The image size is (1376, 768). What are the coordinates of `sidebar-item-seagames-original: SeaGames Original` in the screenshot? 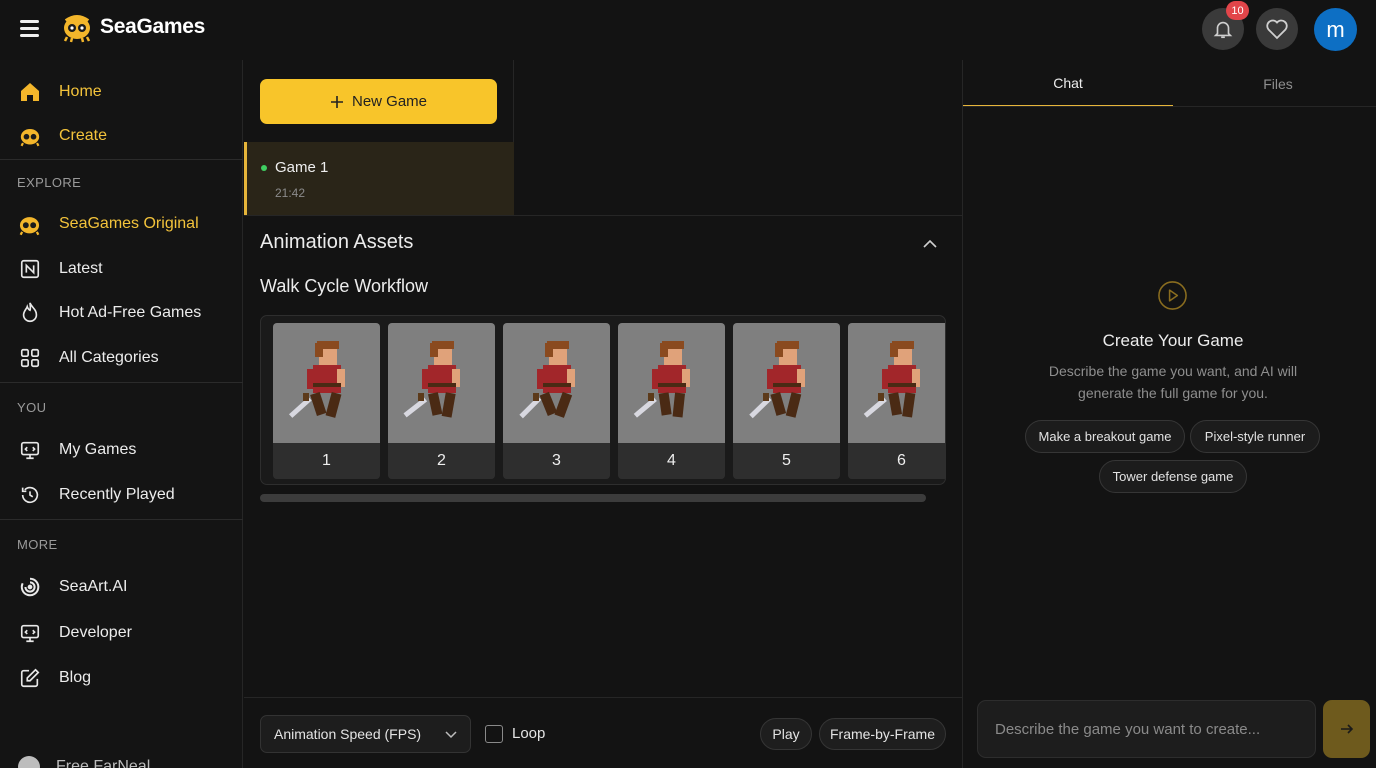 It's located at (121, 224).